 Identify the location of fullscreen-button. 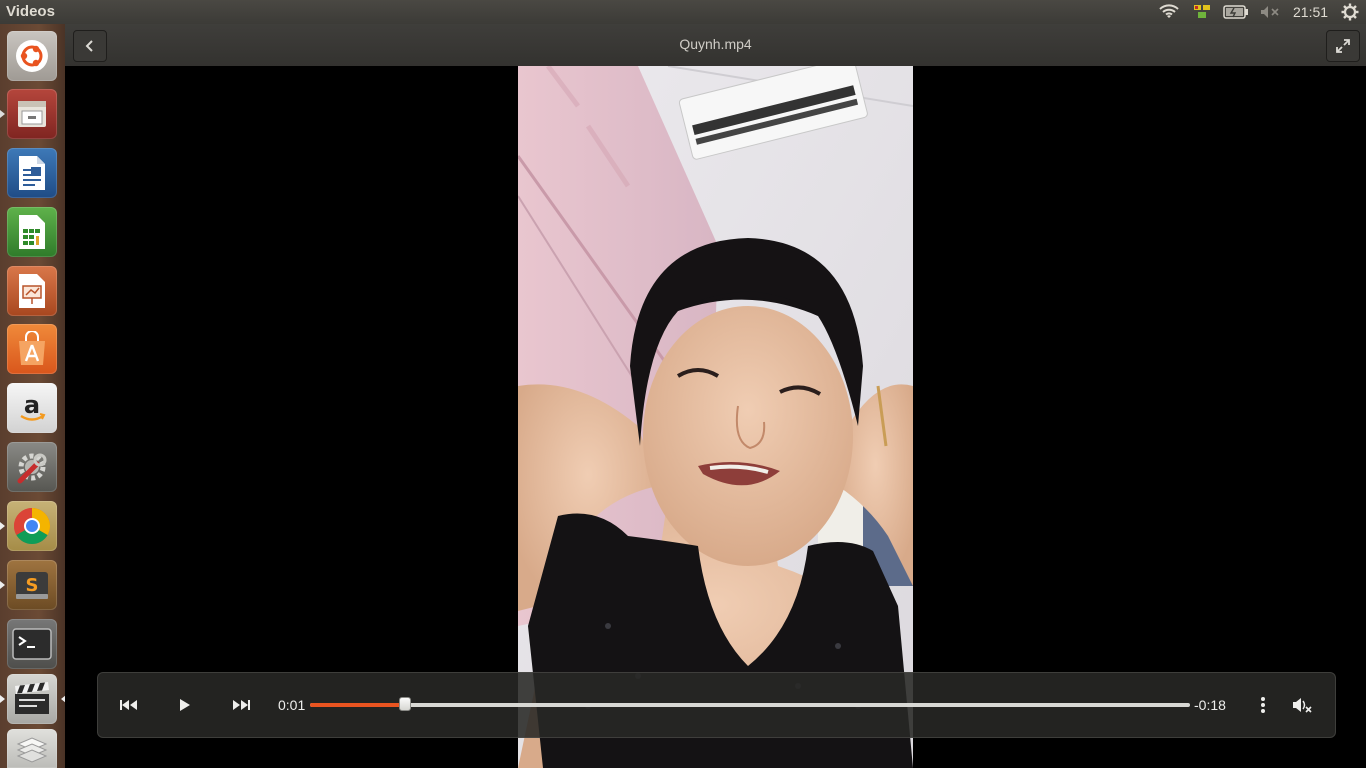
(1343, 46).